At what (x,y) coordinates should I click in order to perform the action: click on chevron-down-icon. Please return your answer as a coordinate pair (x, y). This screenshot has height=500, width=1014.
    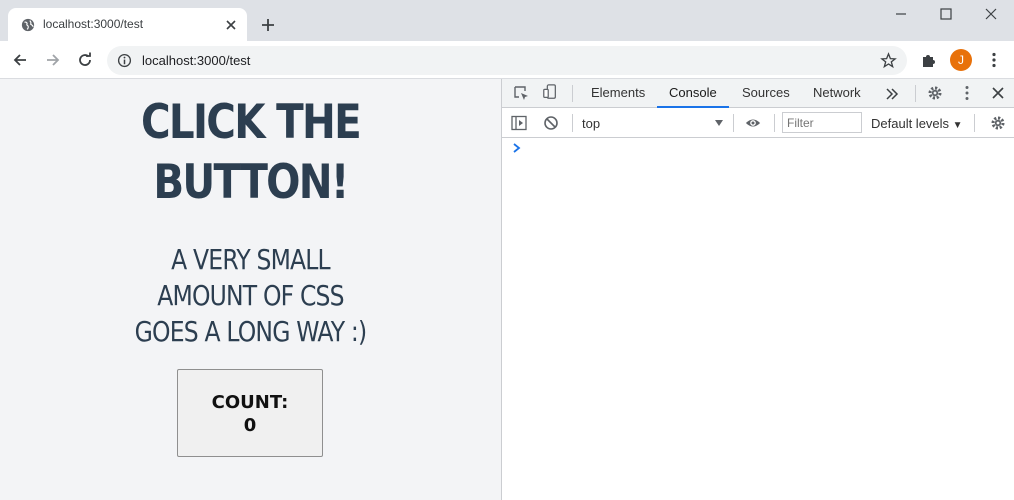
    Looking at the image, I should click on (719, 123).